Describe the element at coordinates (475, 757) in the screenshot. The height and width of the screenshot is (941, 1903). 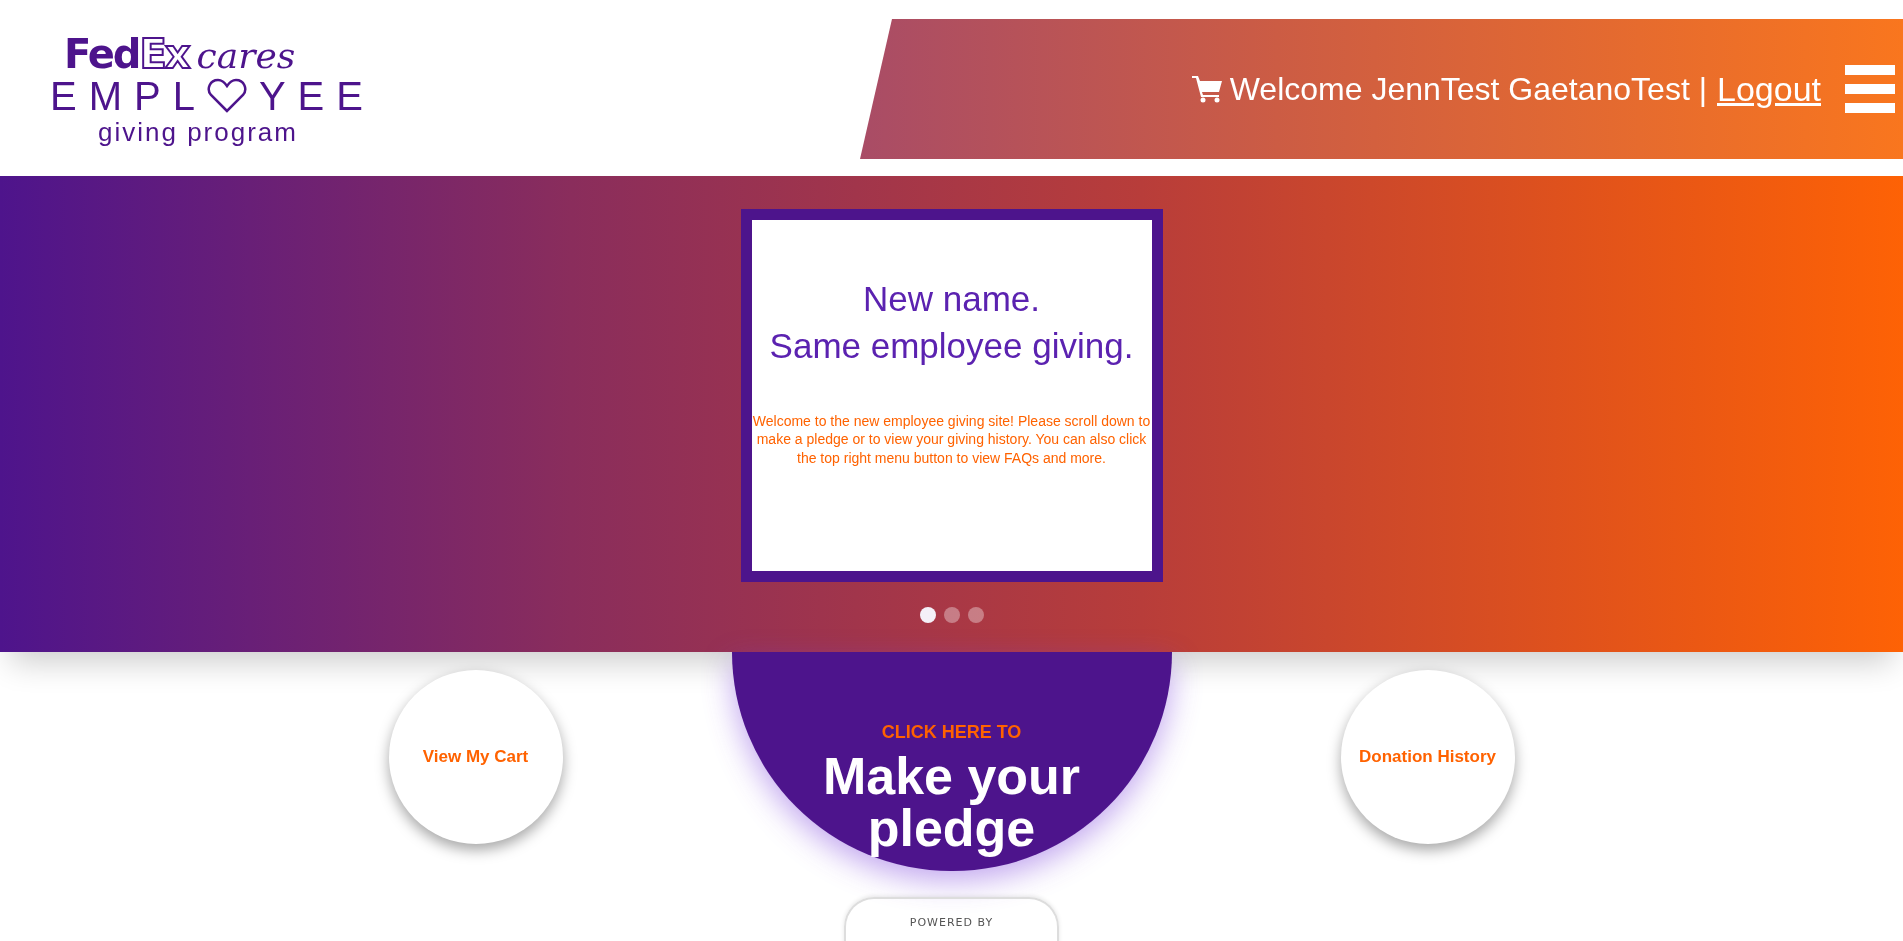
I see `action-button: View My Cart` at that location.